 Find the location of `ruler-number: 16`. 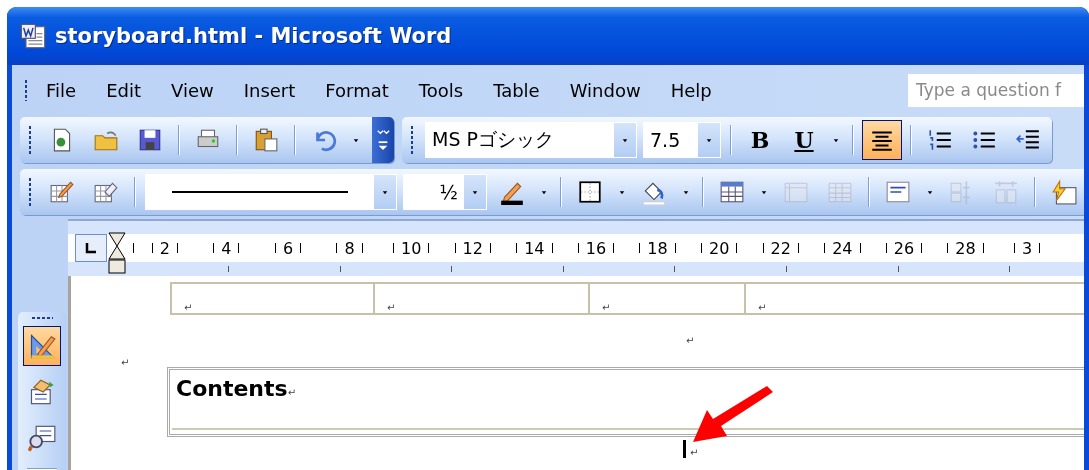

ruler-number: 16 is located at coordinates (596, 248).